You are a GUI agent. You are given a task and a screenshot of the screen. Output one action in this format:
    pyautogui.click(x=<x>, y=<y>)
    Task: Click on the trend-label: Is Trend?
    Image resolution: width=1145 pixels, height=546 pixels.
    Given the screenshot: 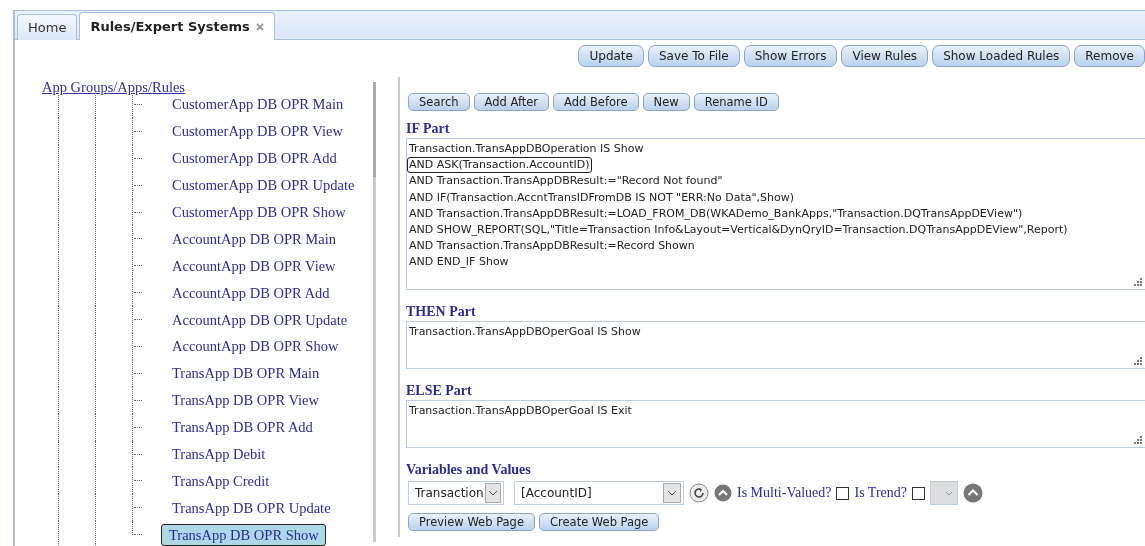 What is the action you would take?
    pyautogui.click(x=880, y=493)
    